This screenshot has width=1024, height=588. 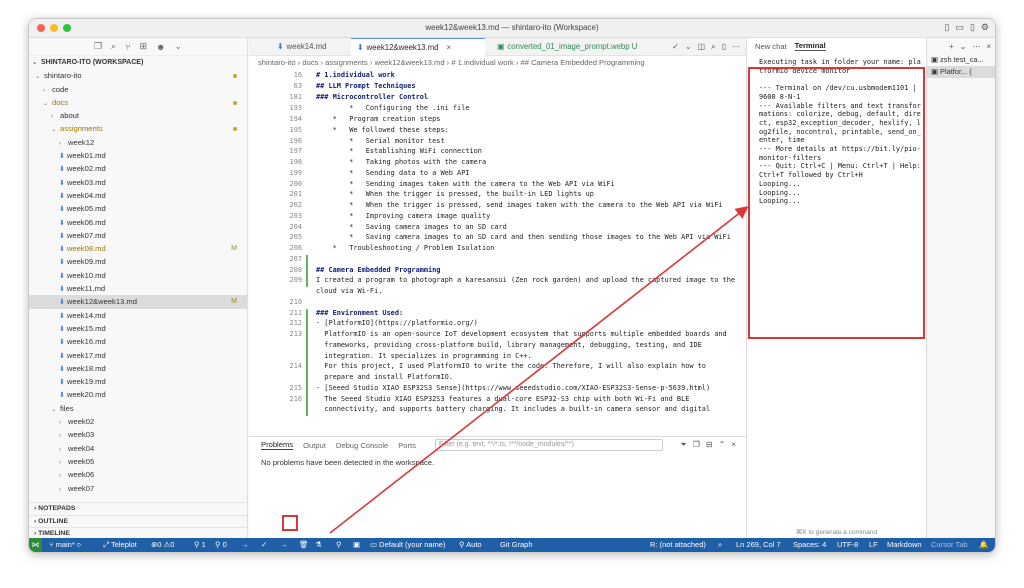 What do you see at coordinates (405, 248) in the screenshot?
I see `code-line: * Troubleshooting / Problem Isolation` at bounding box center [405, 248].